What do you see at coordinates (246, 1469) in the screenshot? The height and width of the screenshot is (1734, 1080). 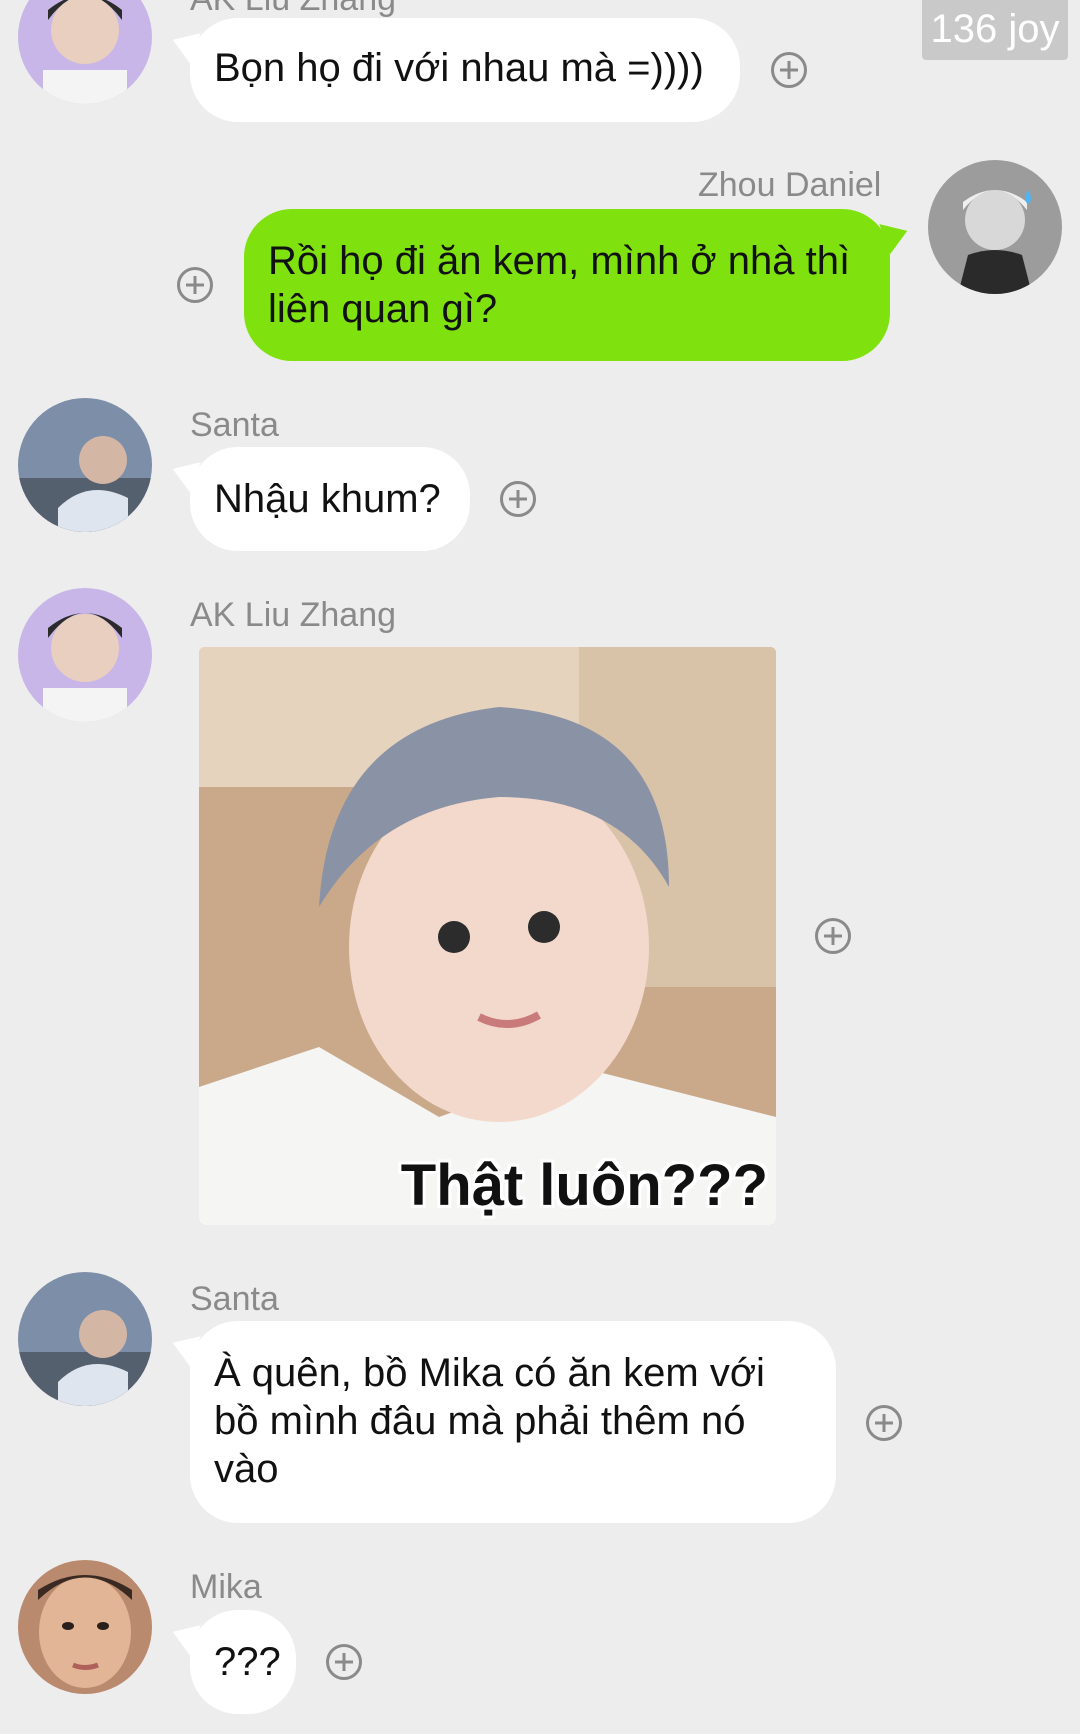 I see `message-text-line: vào` at bounding box center [246, 1469].